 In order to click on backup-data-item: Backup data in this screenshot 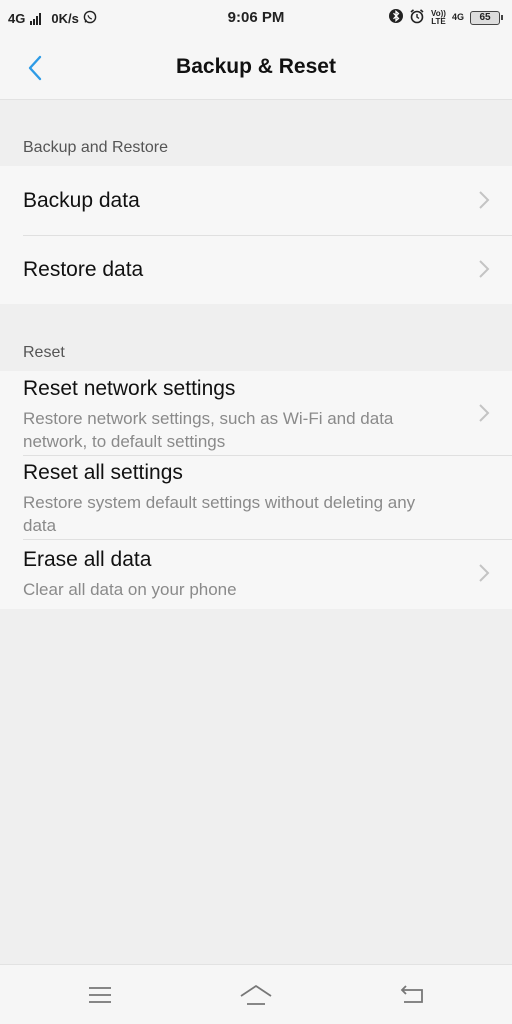, I will do `click(256, 200)`.